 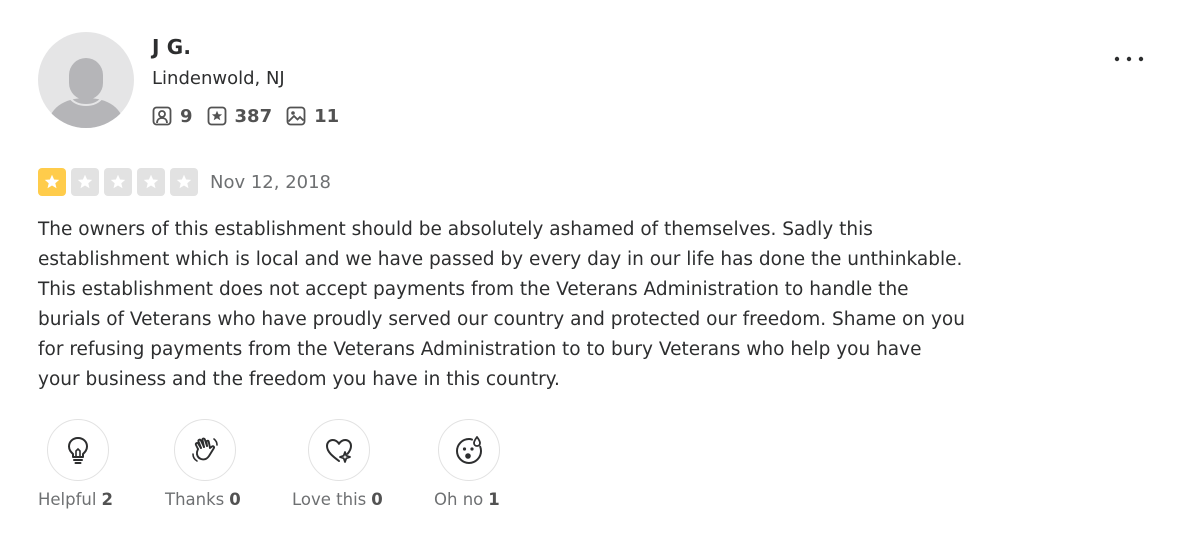 I want to click on love-text: Love this, so click(x=329, y=499).